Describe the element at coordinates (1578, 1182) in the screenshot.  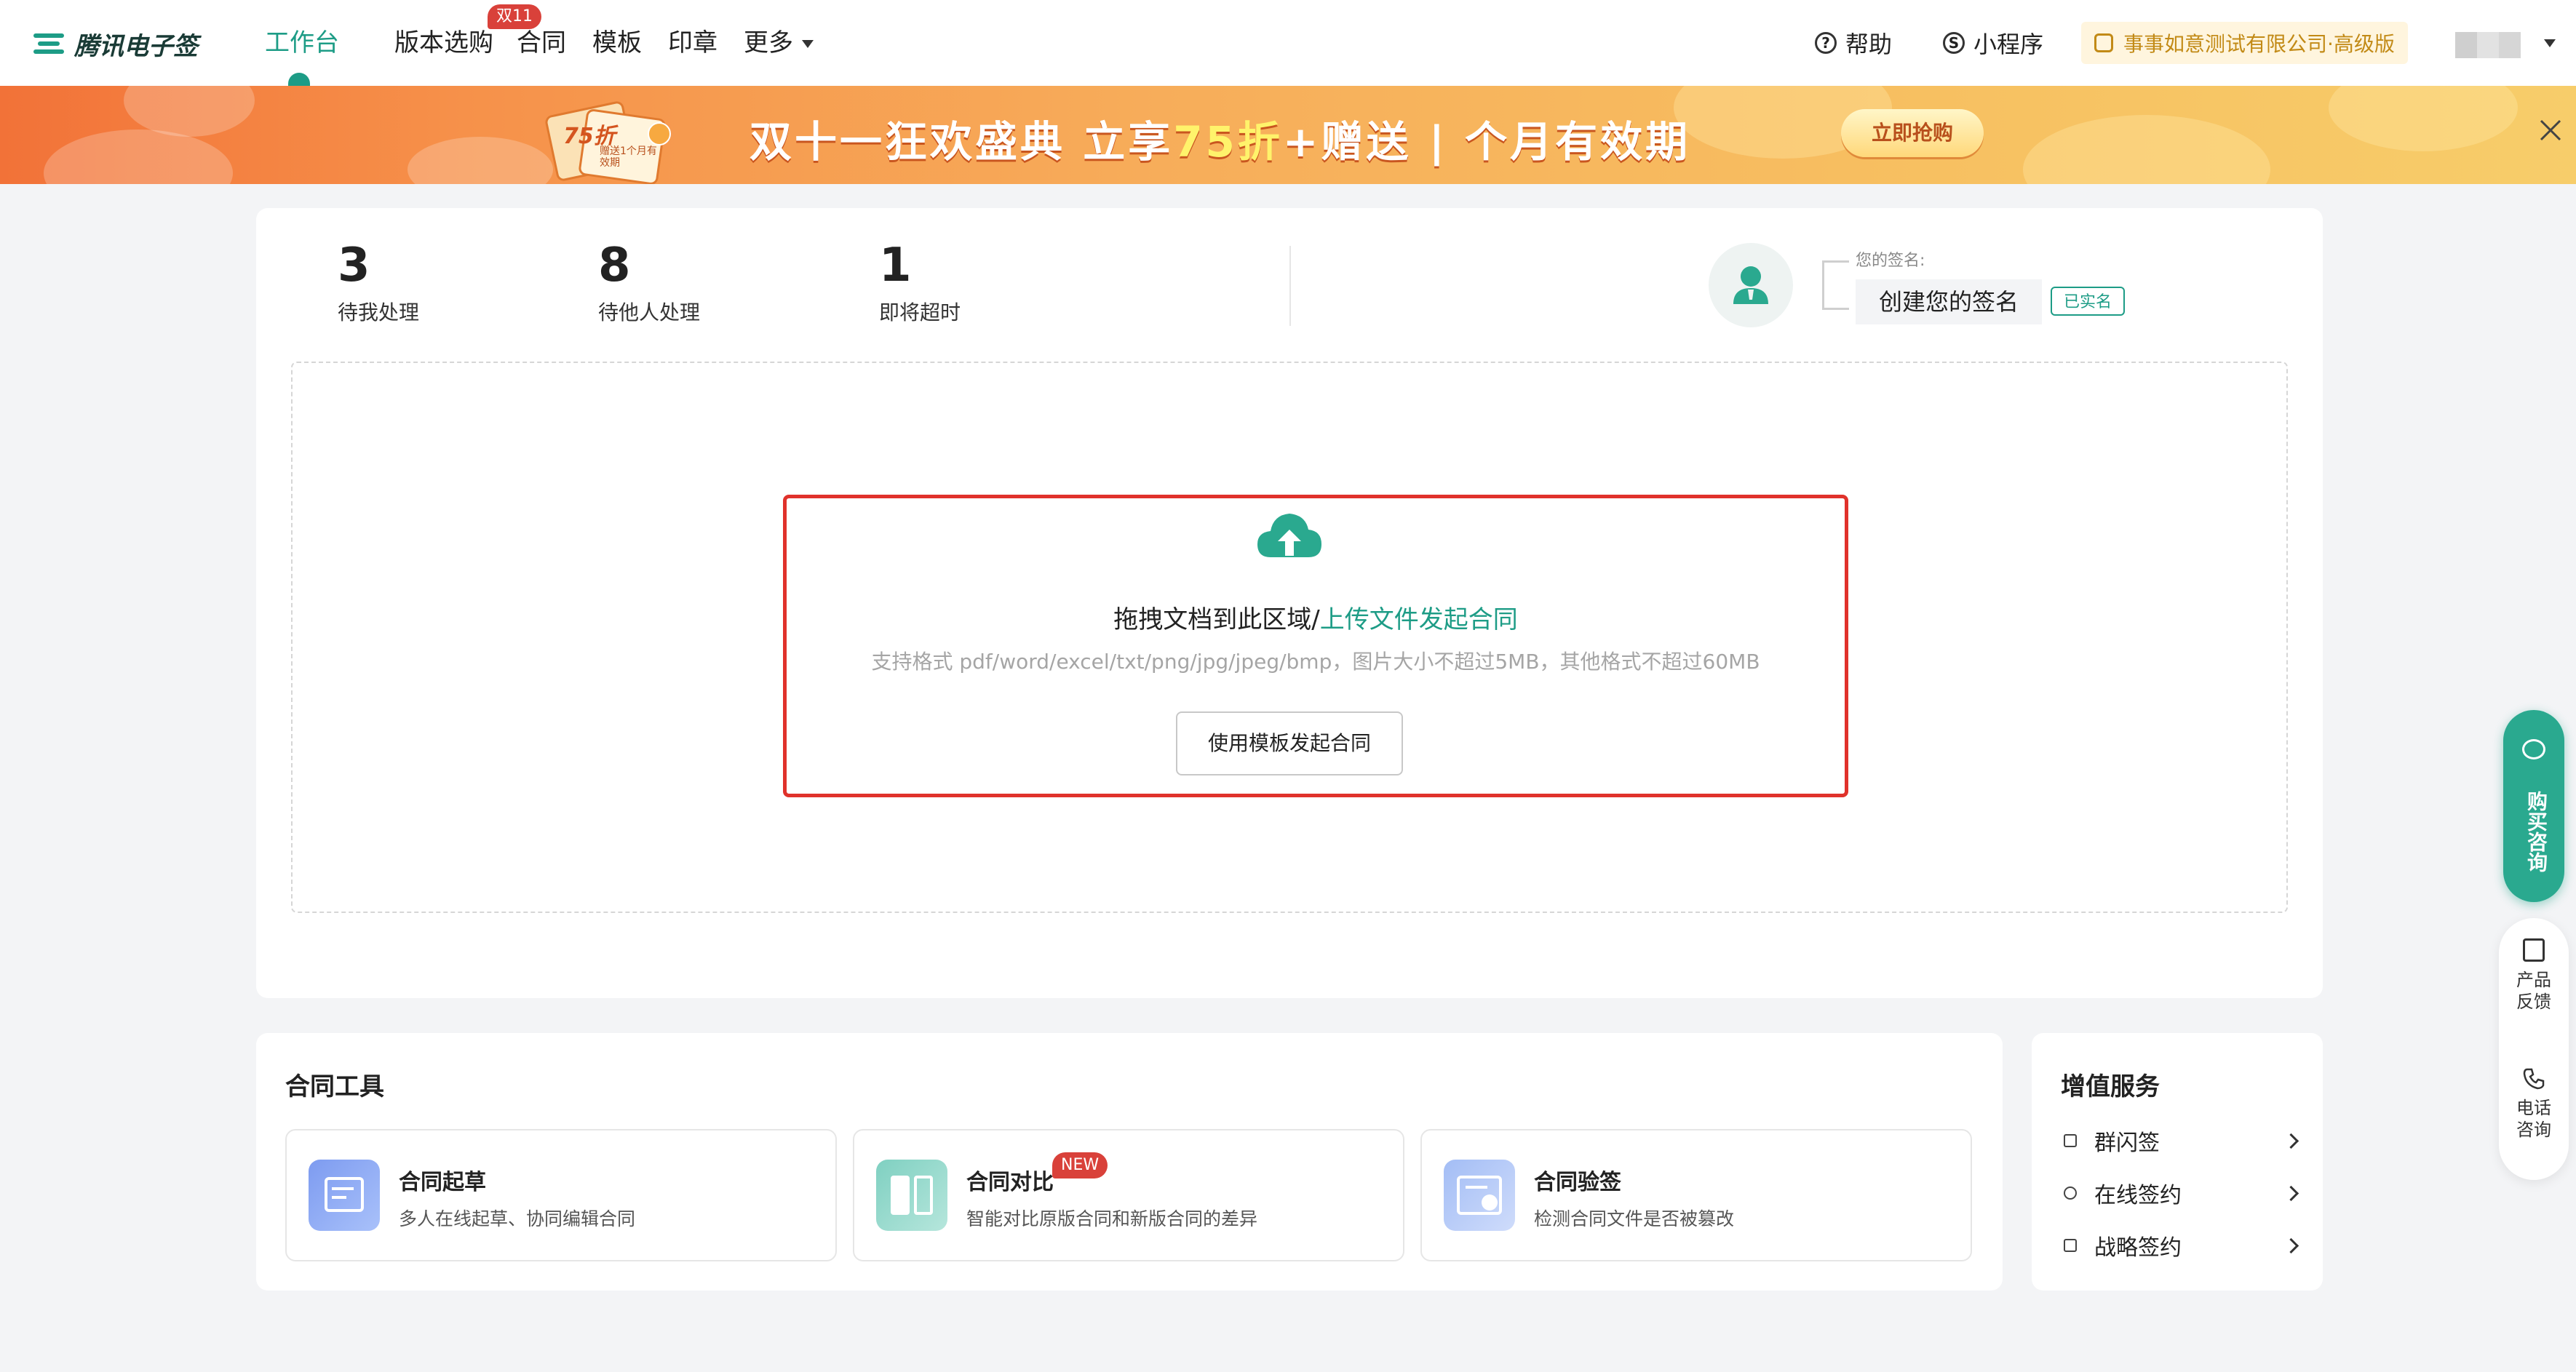
I see `tool-name: 合同验签` at that location.